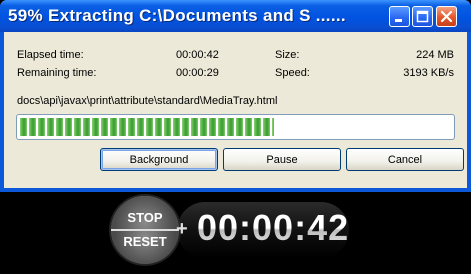  Describe the element at coordinates (405, 159) in the screenshot. I see `cancel-button: Cancel` at that location.